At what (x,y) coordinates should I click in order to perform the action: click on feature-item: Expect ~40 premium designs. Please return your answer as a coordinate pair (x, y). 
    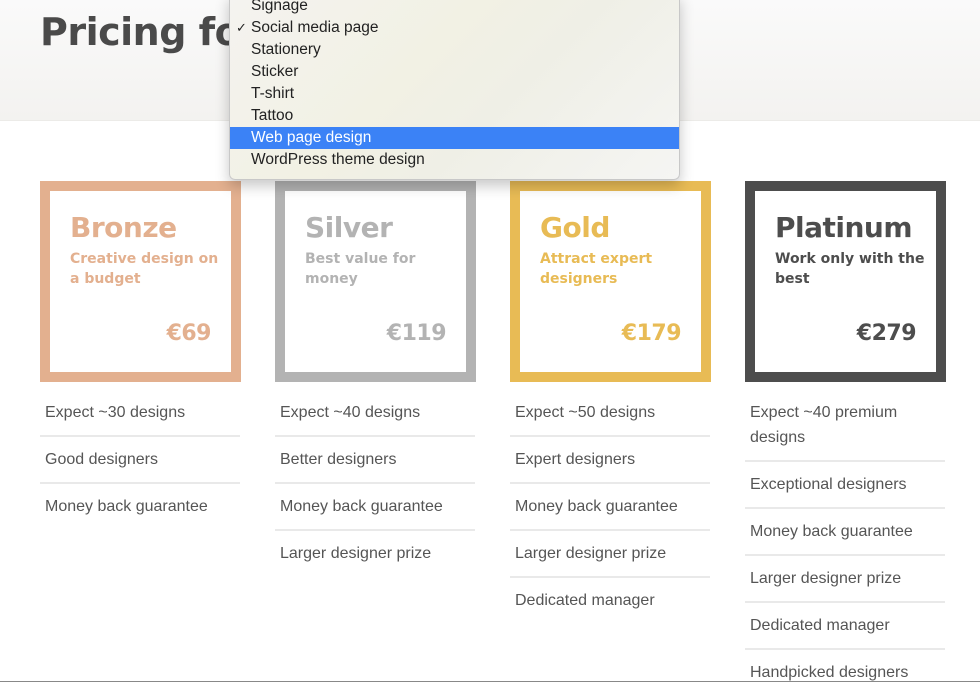
    Looking at the image, I should click on (845, 426).